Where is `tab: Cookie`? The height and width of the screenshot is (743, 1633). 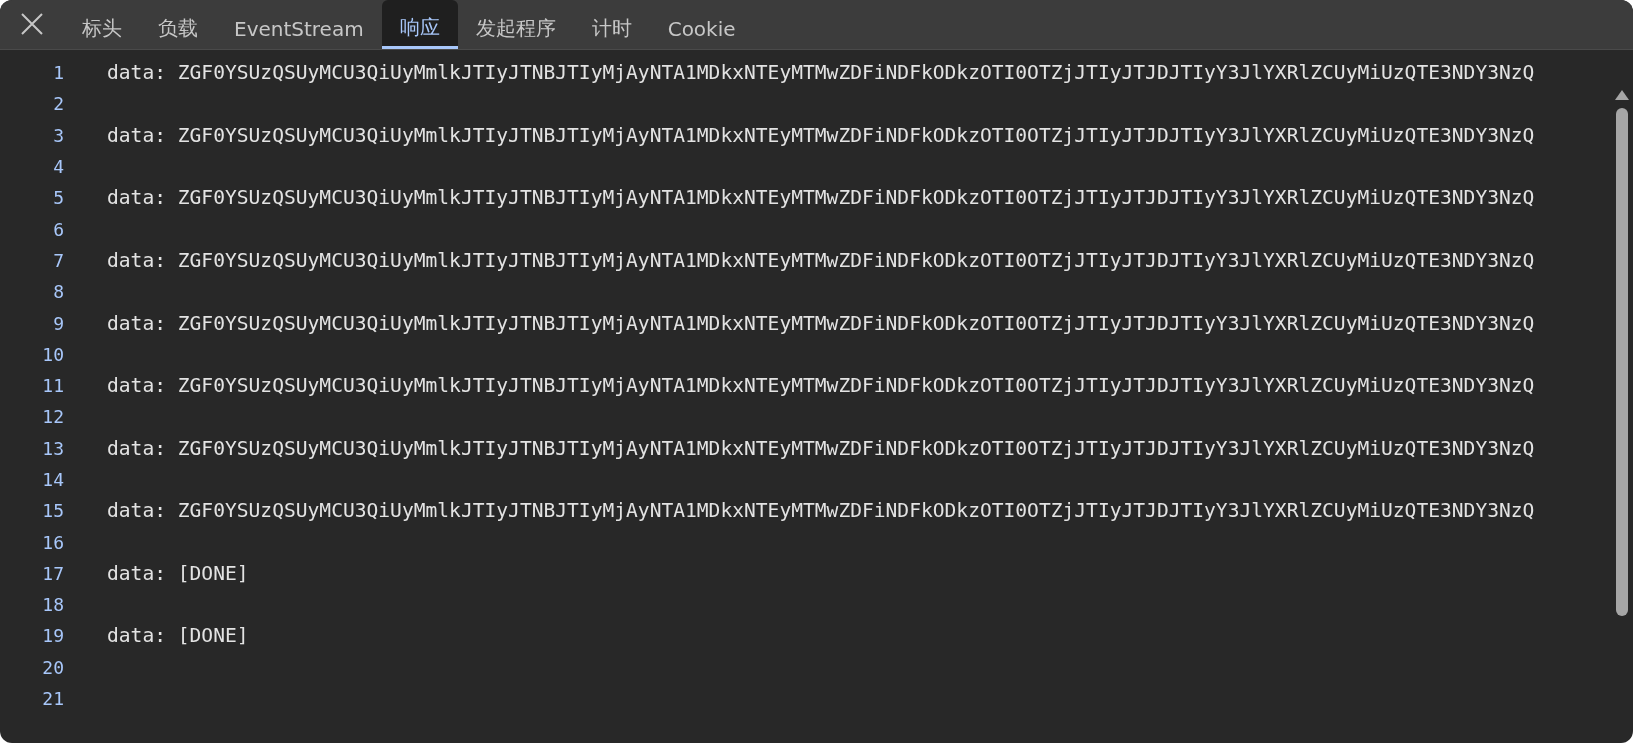 tab: Cookie is located at coordinates (701, 24).